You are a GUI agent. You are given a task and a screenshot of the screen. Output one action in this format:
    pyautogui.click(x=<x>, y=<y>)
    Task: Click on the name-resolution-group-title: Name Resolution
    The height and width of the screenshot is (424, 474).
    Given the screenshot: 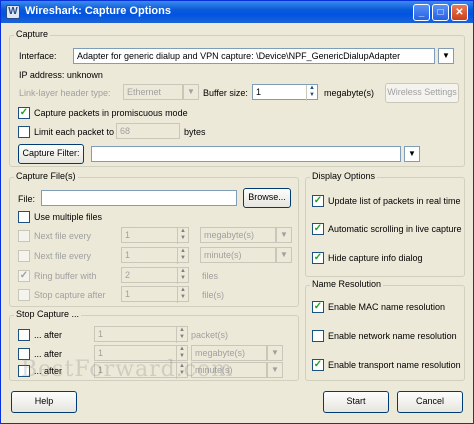 What is the action you would take?
    pyautogui.click(x=347, y=284)
    